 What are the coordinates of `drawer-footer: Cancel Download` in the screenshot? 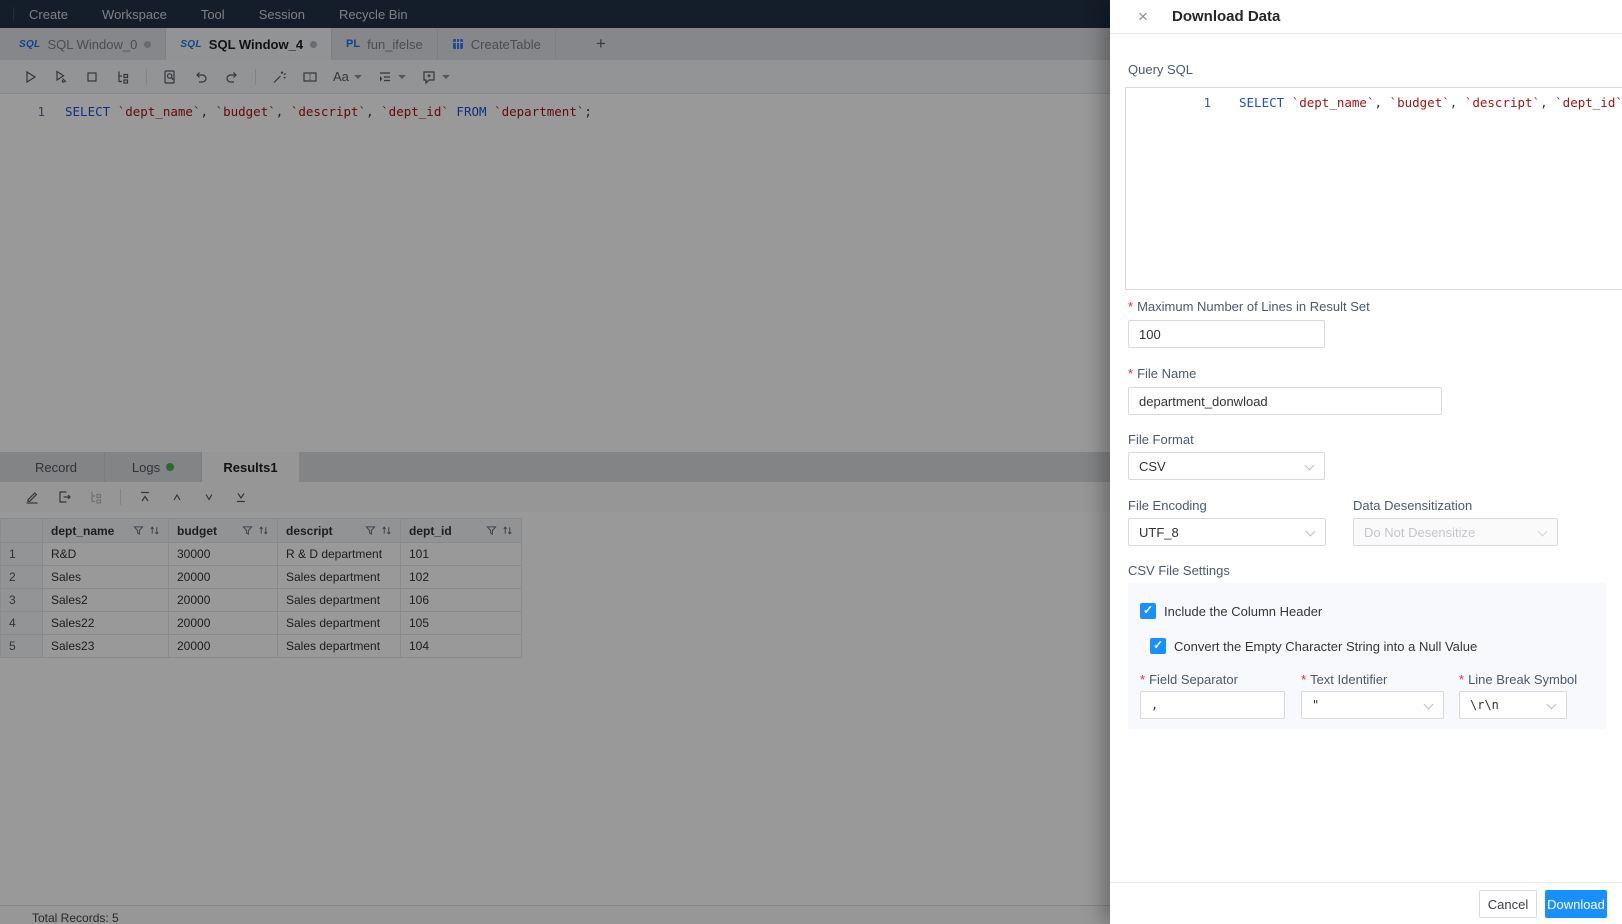 It's located at (1366, 903).